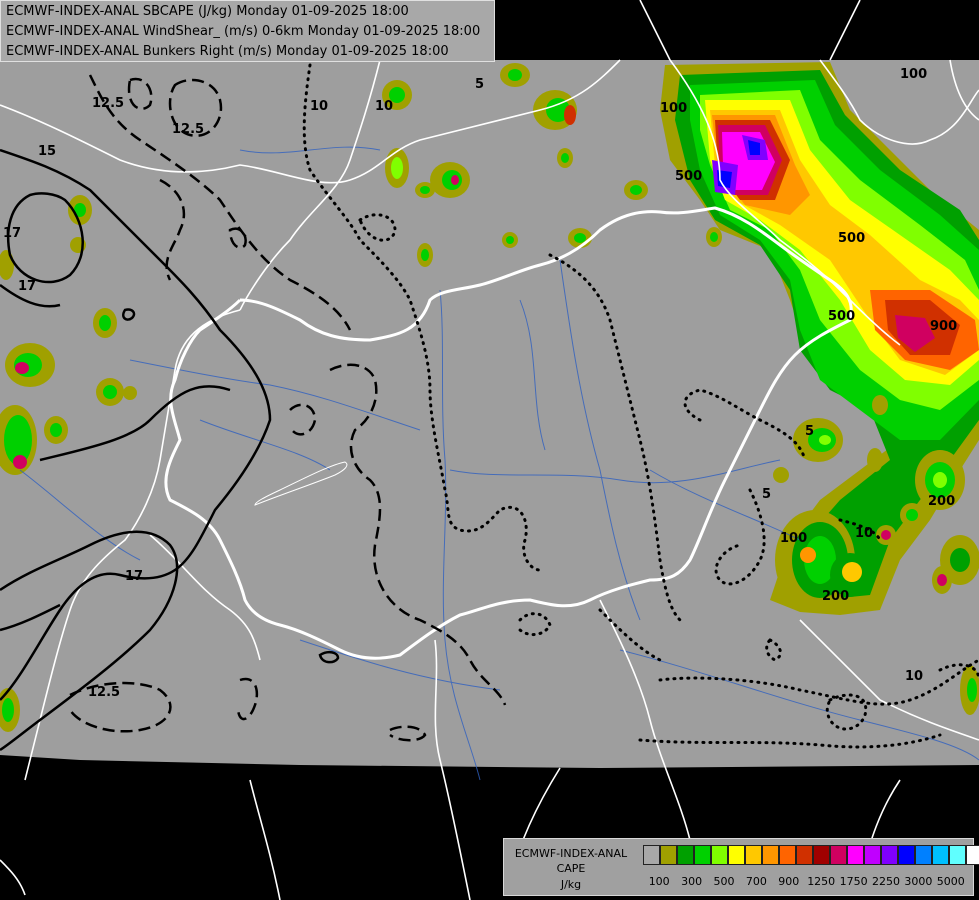 The image size is (979, 900). I want to click on contour-label: 900, so click(943, 326).